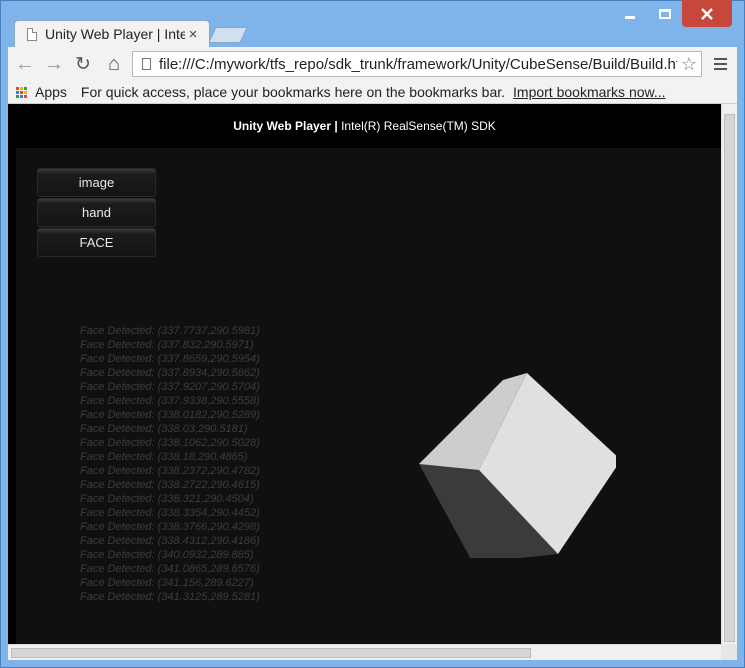 This screenshot has height=668, width=745. Describe the element at coordinates (170, 485) in the screenshot. I see `log-line: Face Detected: (338.2722,290.4615)` at that location.